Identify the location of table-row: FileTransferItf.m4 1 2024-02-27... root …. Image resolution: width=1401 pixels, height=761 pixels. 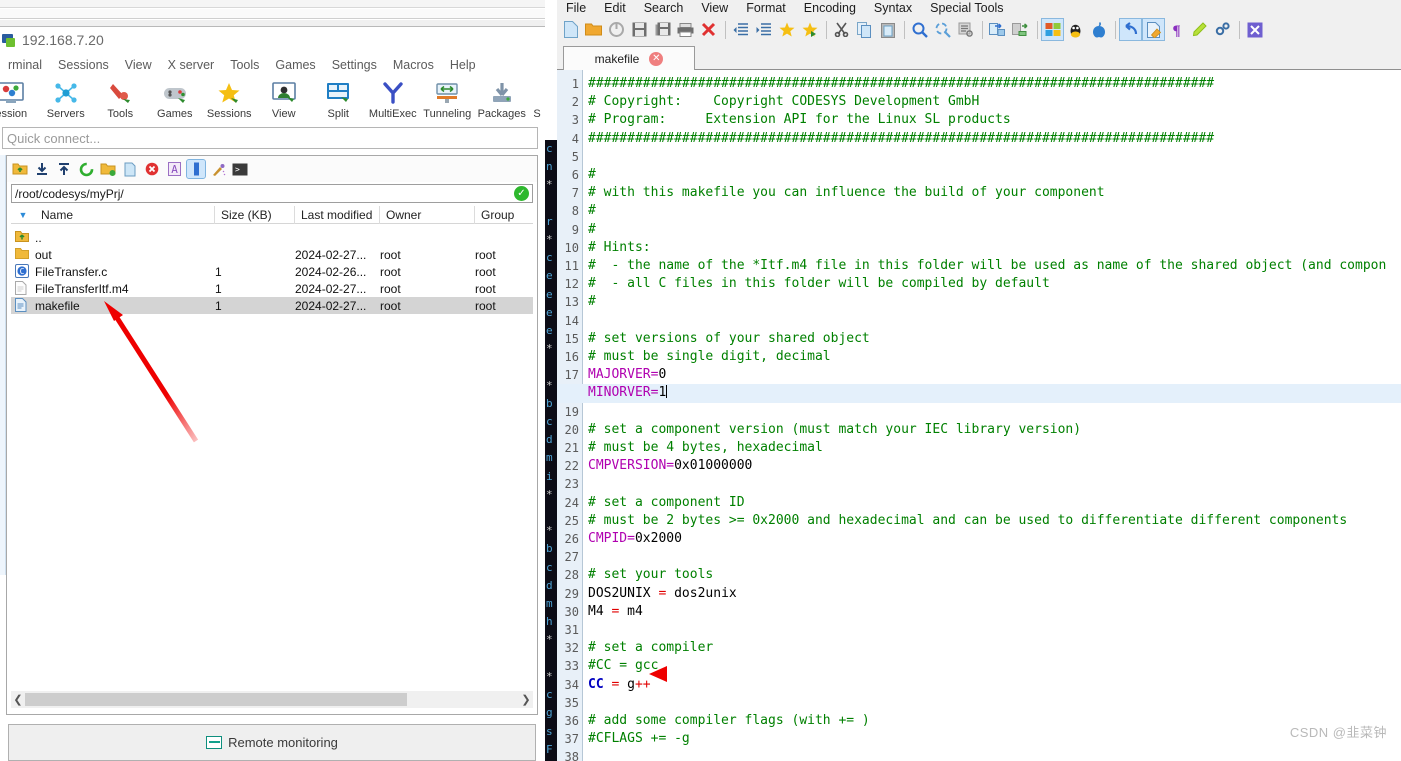
(272, 288).